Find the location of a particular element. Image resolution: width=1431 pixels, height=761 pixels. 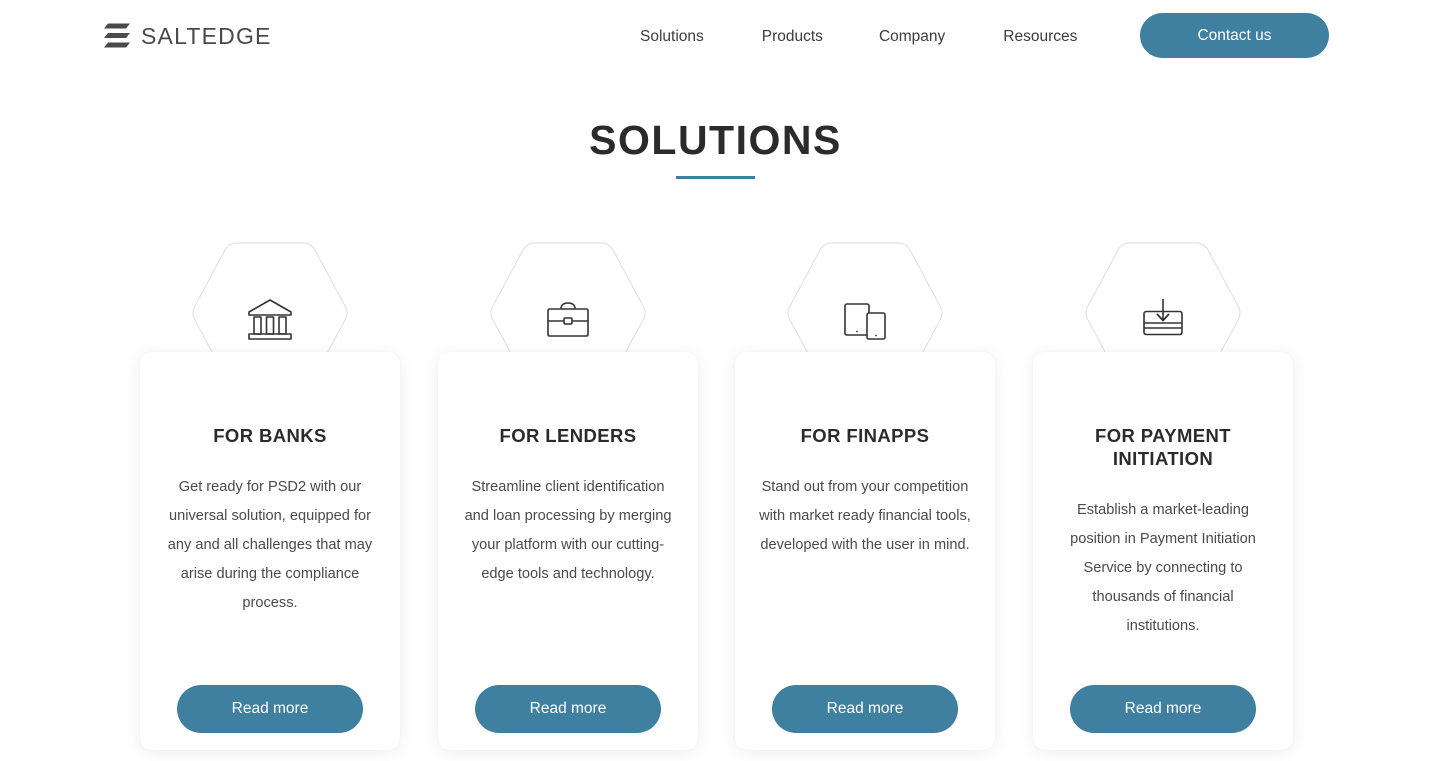

nav-item-resources: Resources is located at coordinates (1040, 37).